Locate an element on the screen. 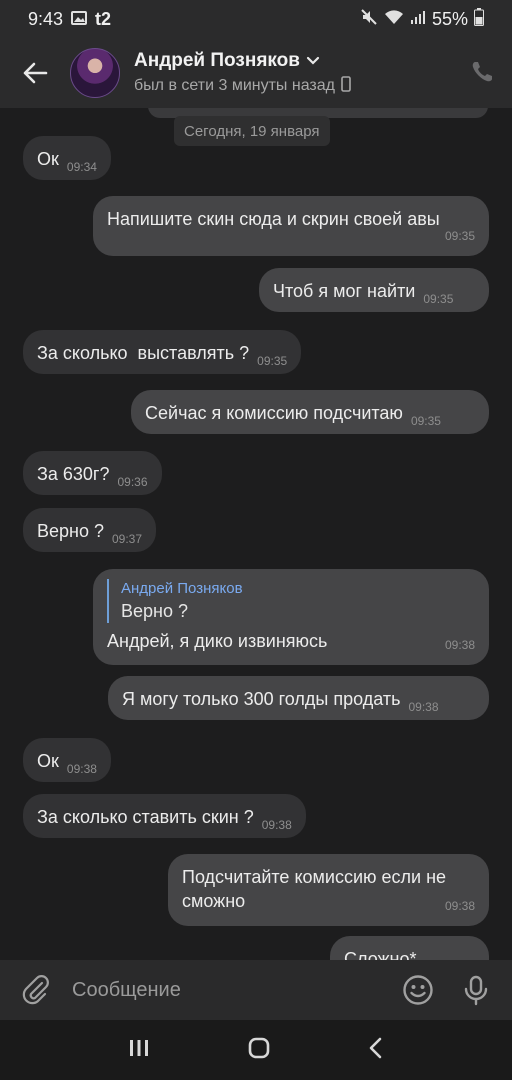  message-outgoing: Я могу только 300 голды продать 09:38 is located at coordinates (298, 698).